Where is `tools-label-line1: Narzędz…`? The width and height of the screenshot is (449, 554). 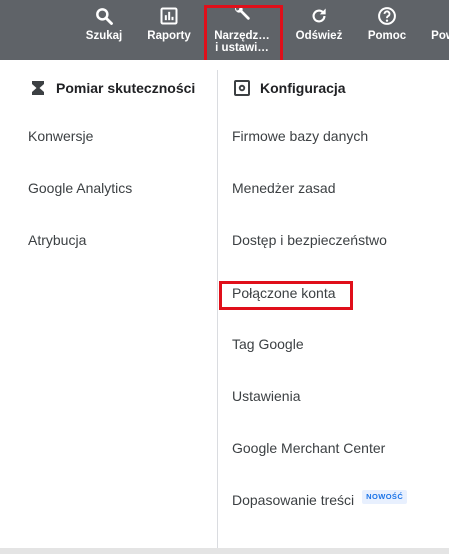
tools-label-line1: Narzędz… is located at coordinates (242, 36).